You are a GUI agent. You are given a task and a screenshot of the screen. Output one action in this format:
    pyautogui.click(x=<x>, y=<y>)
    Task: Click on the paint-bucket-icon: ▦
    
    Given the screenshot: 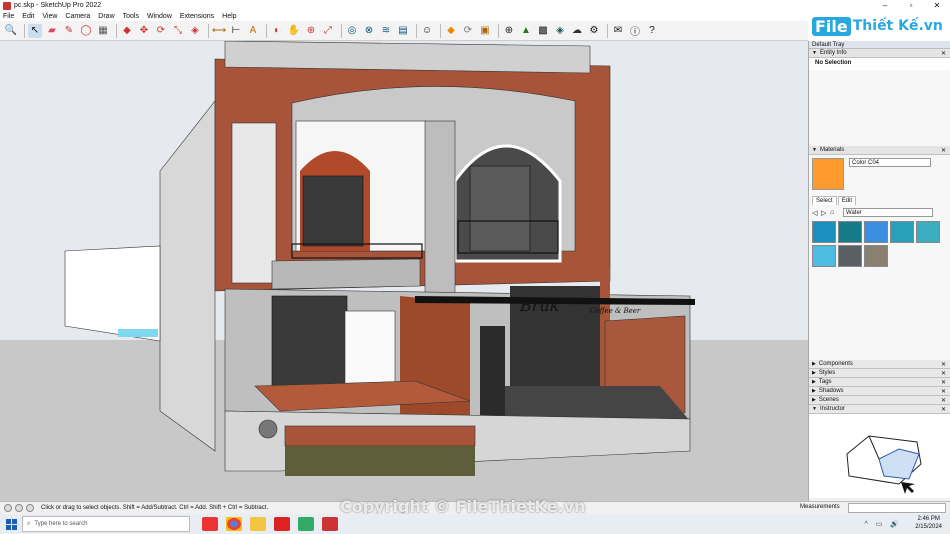 What is the action you would take?
    pyautogui.click(x=103, y=31)
    